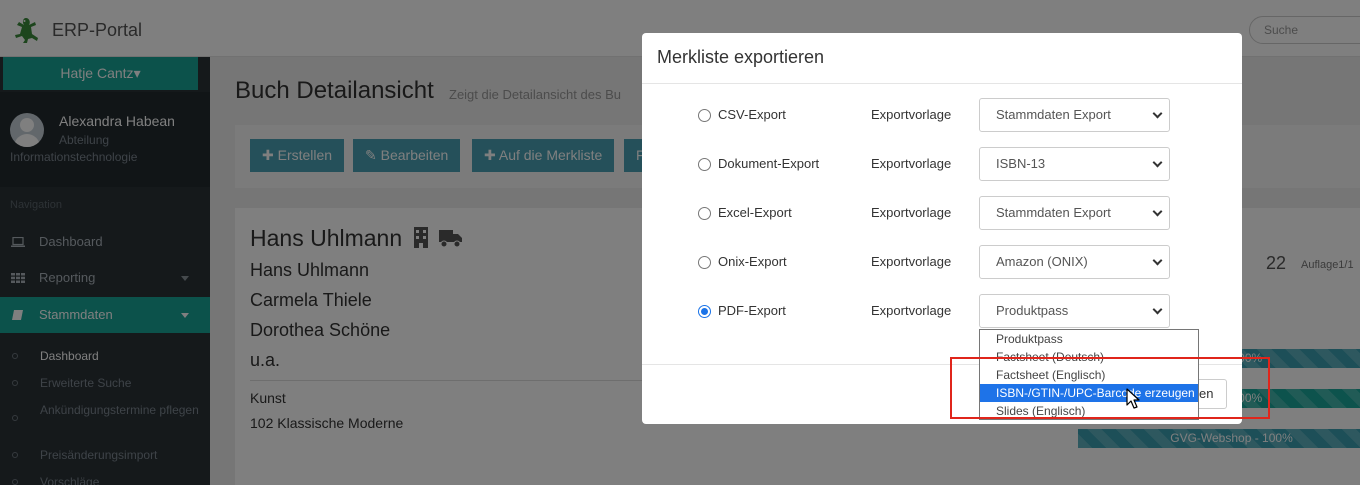  What do you see at coordinates (769, 163) in the screenshot?
I see `export-label: Dokument-Export` at bounding box center [769, 163].